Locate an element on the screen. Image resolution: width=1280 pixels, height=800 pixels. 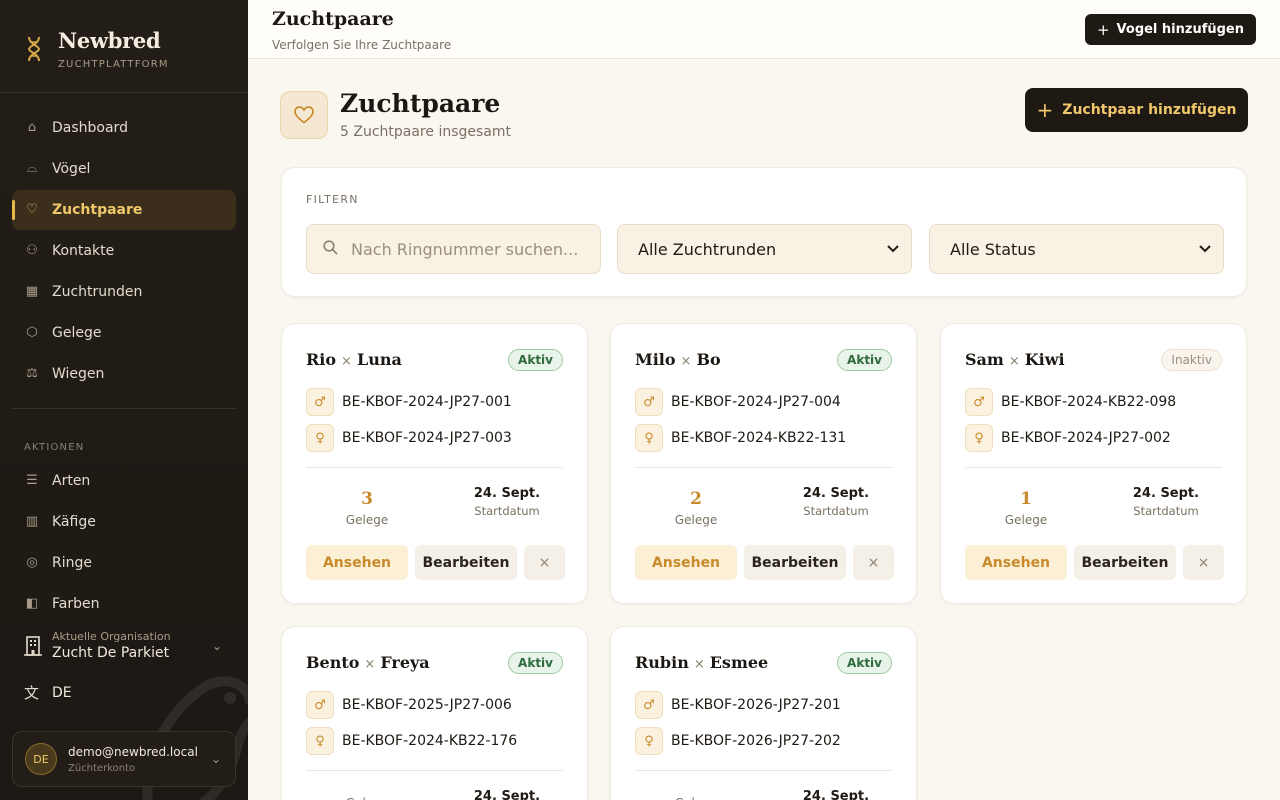
status-badge: Inaktiv is located at coordinates (1191, 360).